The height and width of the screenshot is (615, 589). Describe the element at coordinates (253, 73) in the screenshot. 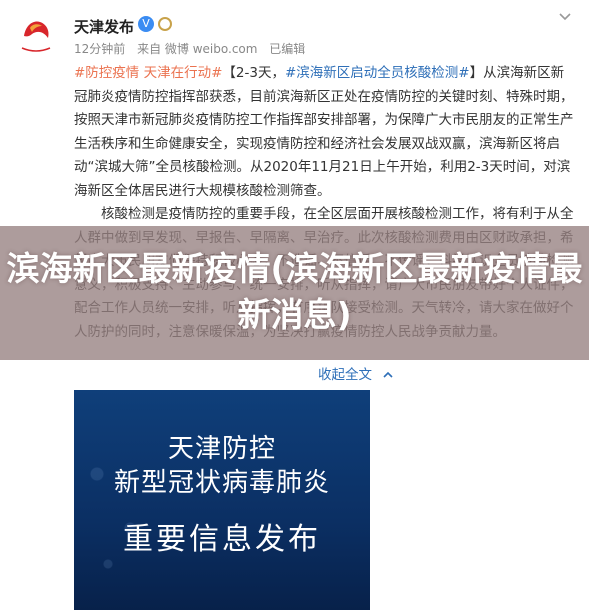

I see `para1-head: 【2-3天，` at that location.